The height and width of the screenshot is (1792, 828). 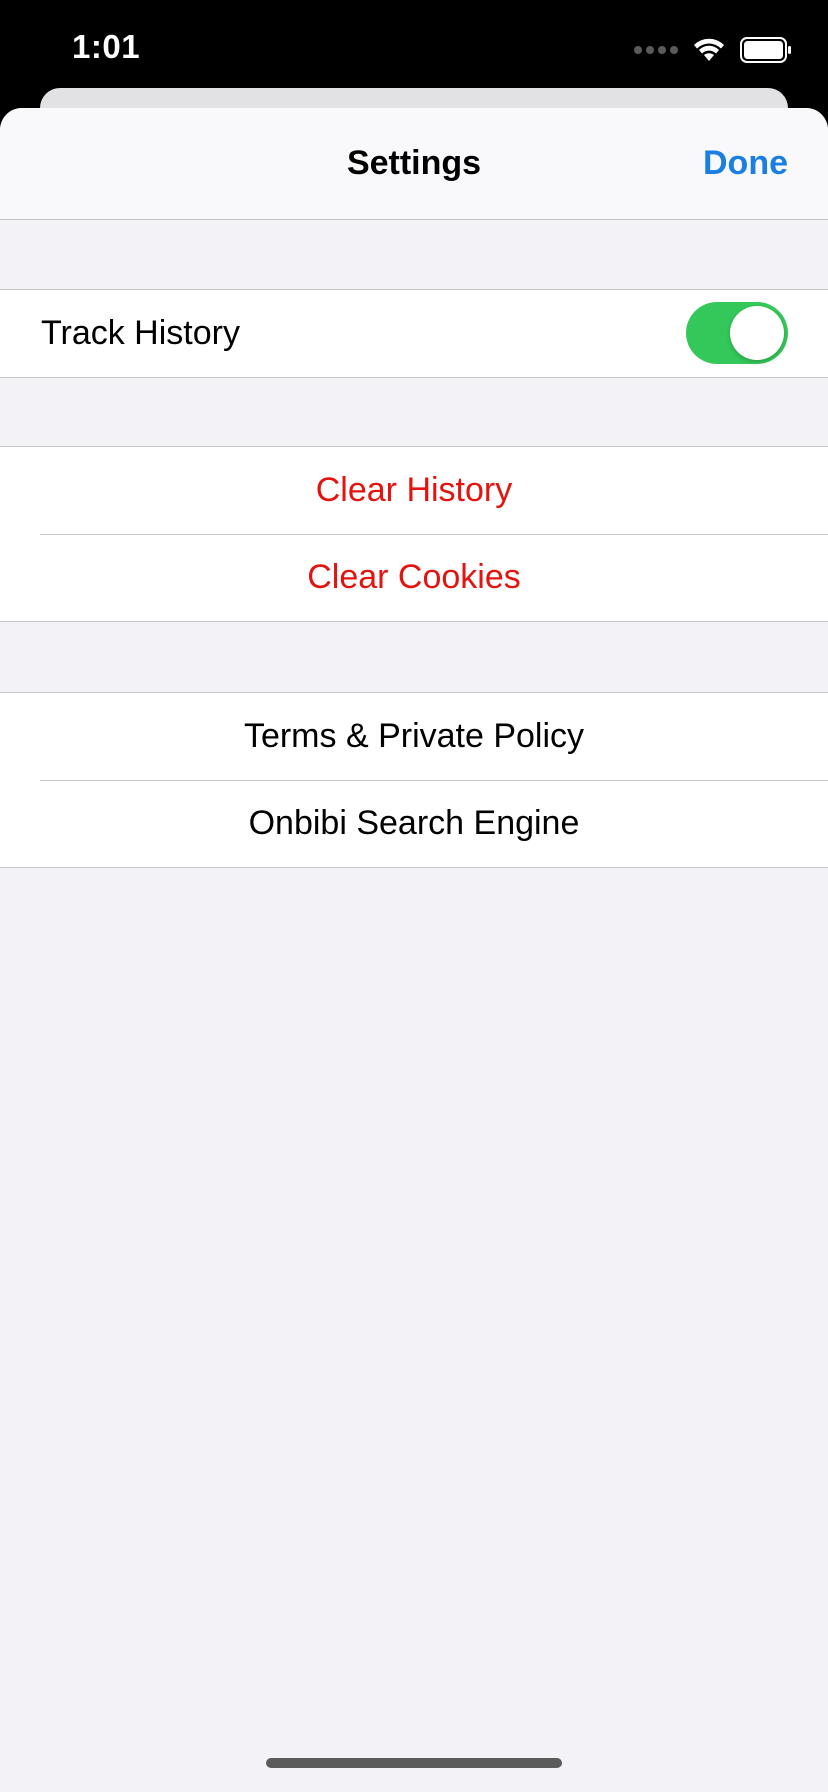 I want to click on cellular-dots-icon, so click(x=656, y=50).